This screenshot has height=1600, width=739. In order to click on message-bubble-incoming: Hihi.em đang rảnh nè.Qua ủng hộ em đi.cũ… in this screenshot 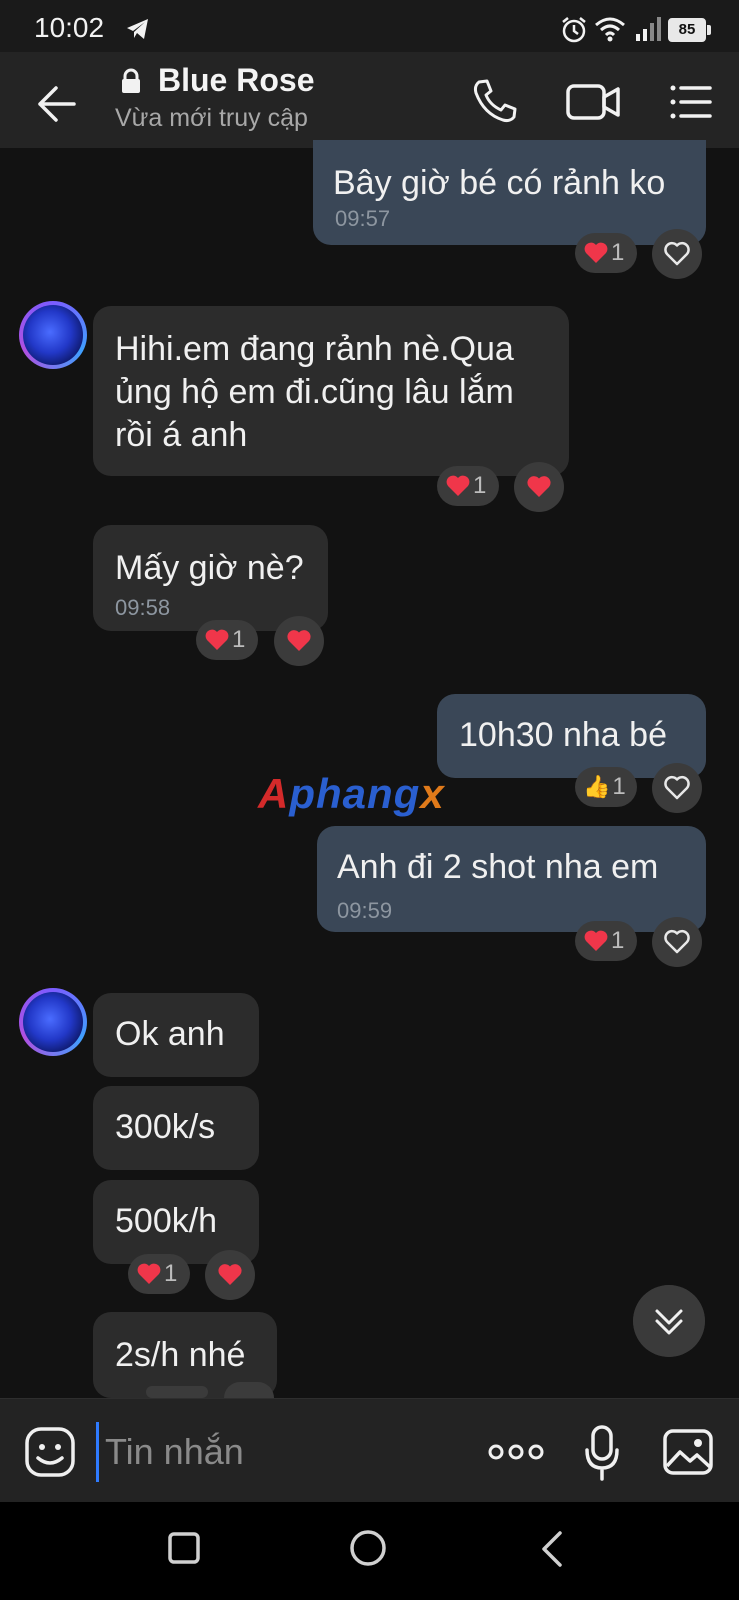, I will do `click(331, 391)`.